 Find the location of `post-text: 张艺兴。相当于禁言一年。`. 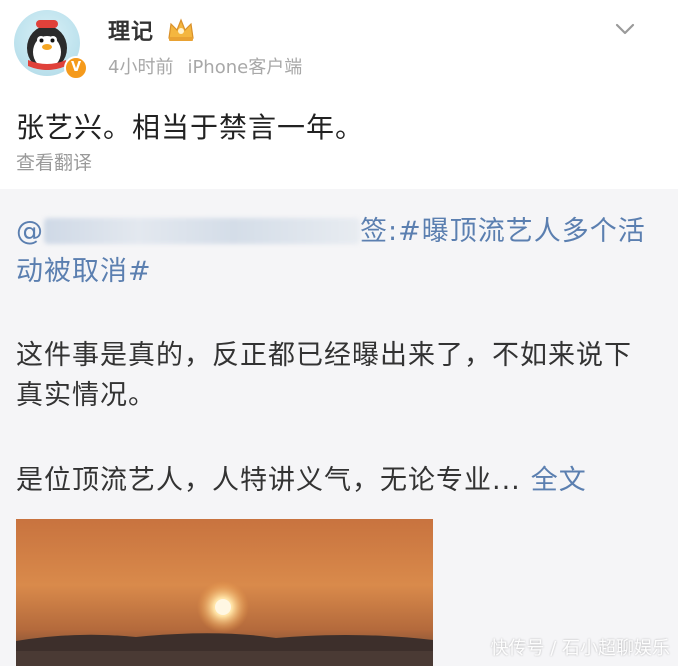

post-text: 张艺兴。相当于禁言一年。 is located at coordinates (190, 127).